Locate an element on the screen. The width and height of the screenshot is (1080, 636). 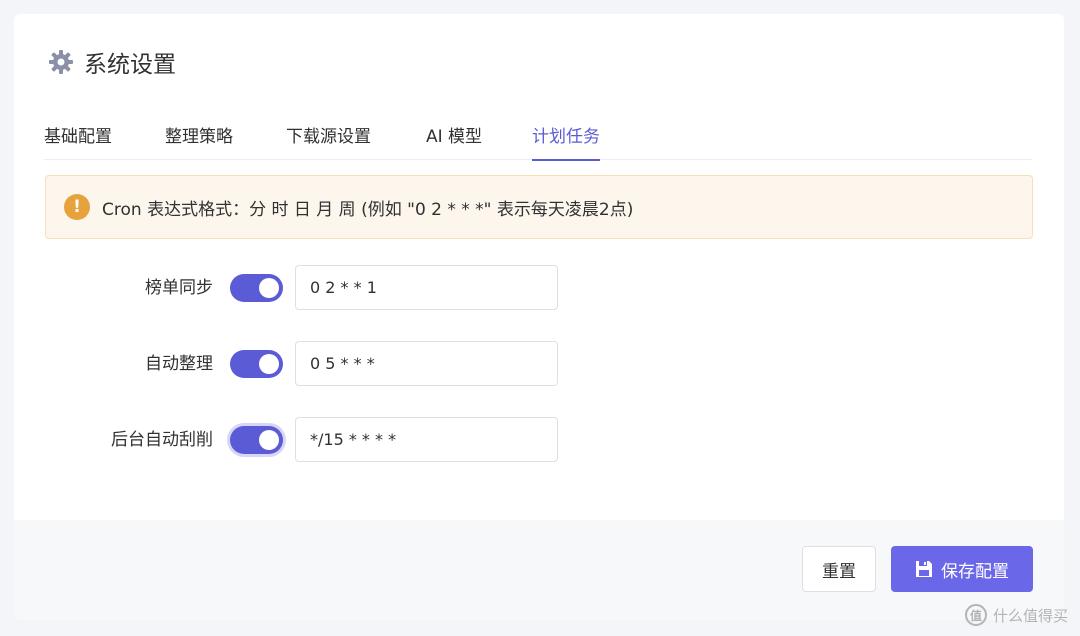
page-title: 系统设置 is located at coordinates (130, 65).